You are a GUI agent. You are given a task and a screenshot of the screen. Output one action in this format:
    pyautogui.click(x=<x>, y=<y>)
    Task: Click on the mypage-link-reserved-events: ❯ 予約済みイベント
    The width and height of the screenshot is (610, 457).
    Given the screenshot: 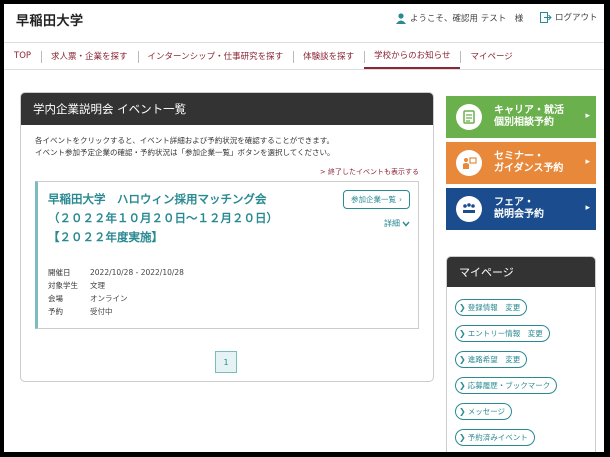 What is the action you would take?
    pyautogui.click(x=495, y=437)
    